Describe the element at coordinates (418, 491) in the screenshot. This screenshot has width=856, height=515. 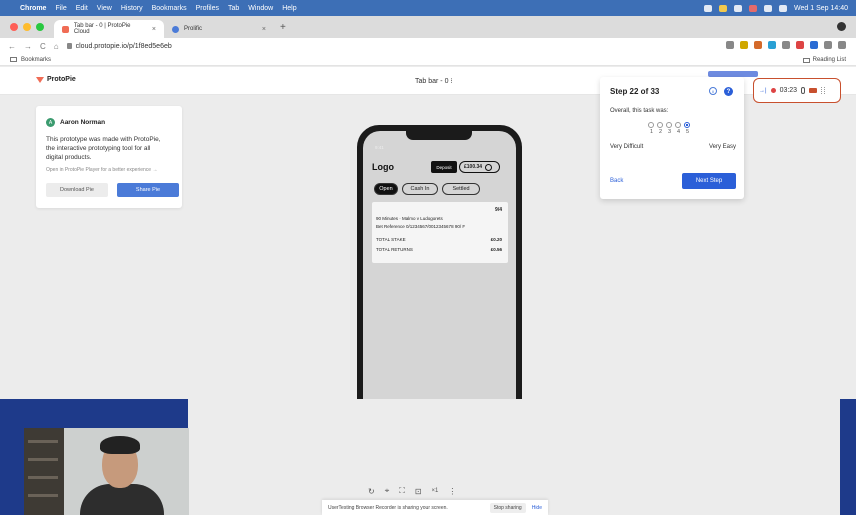
I see `screenshot-icon: ⊡` at that location.